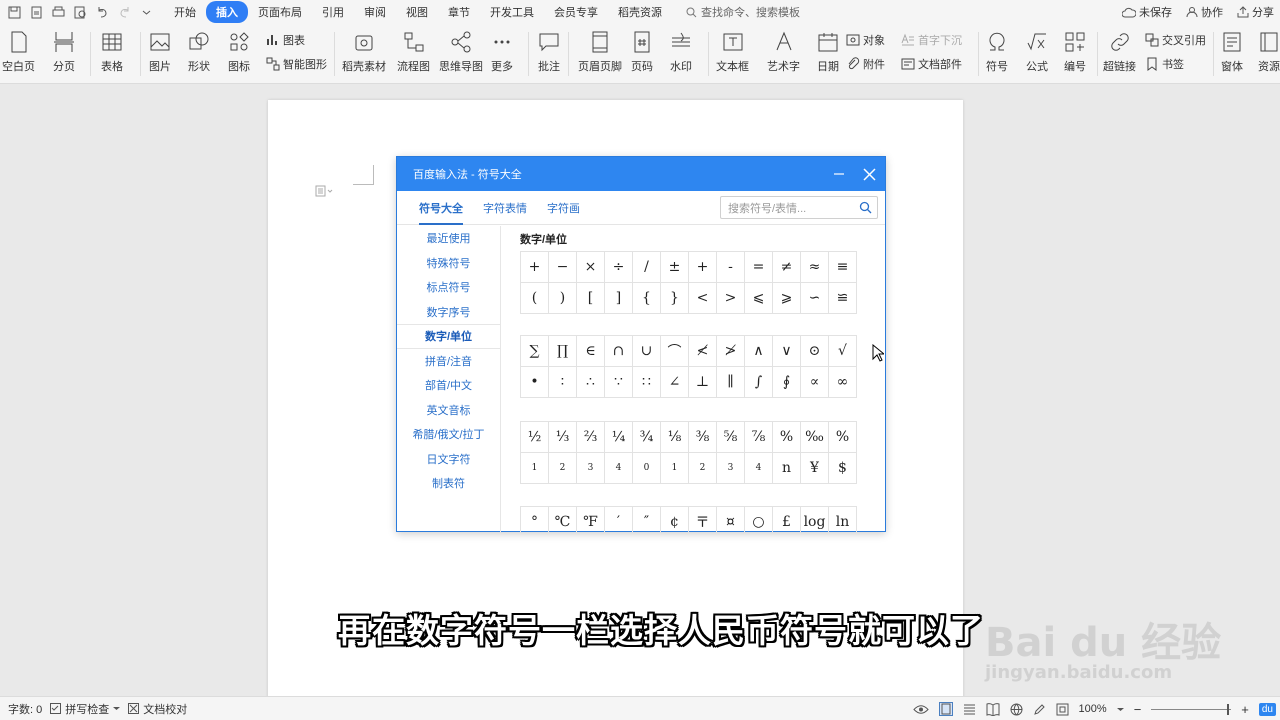 The height and width of the screenshot is (720, 1280). I want to click on outline-view-icon, so click(969, 709).